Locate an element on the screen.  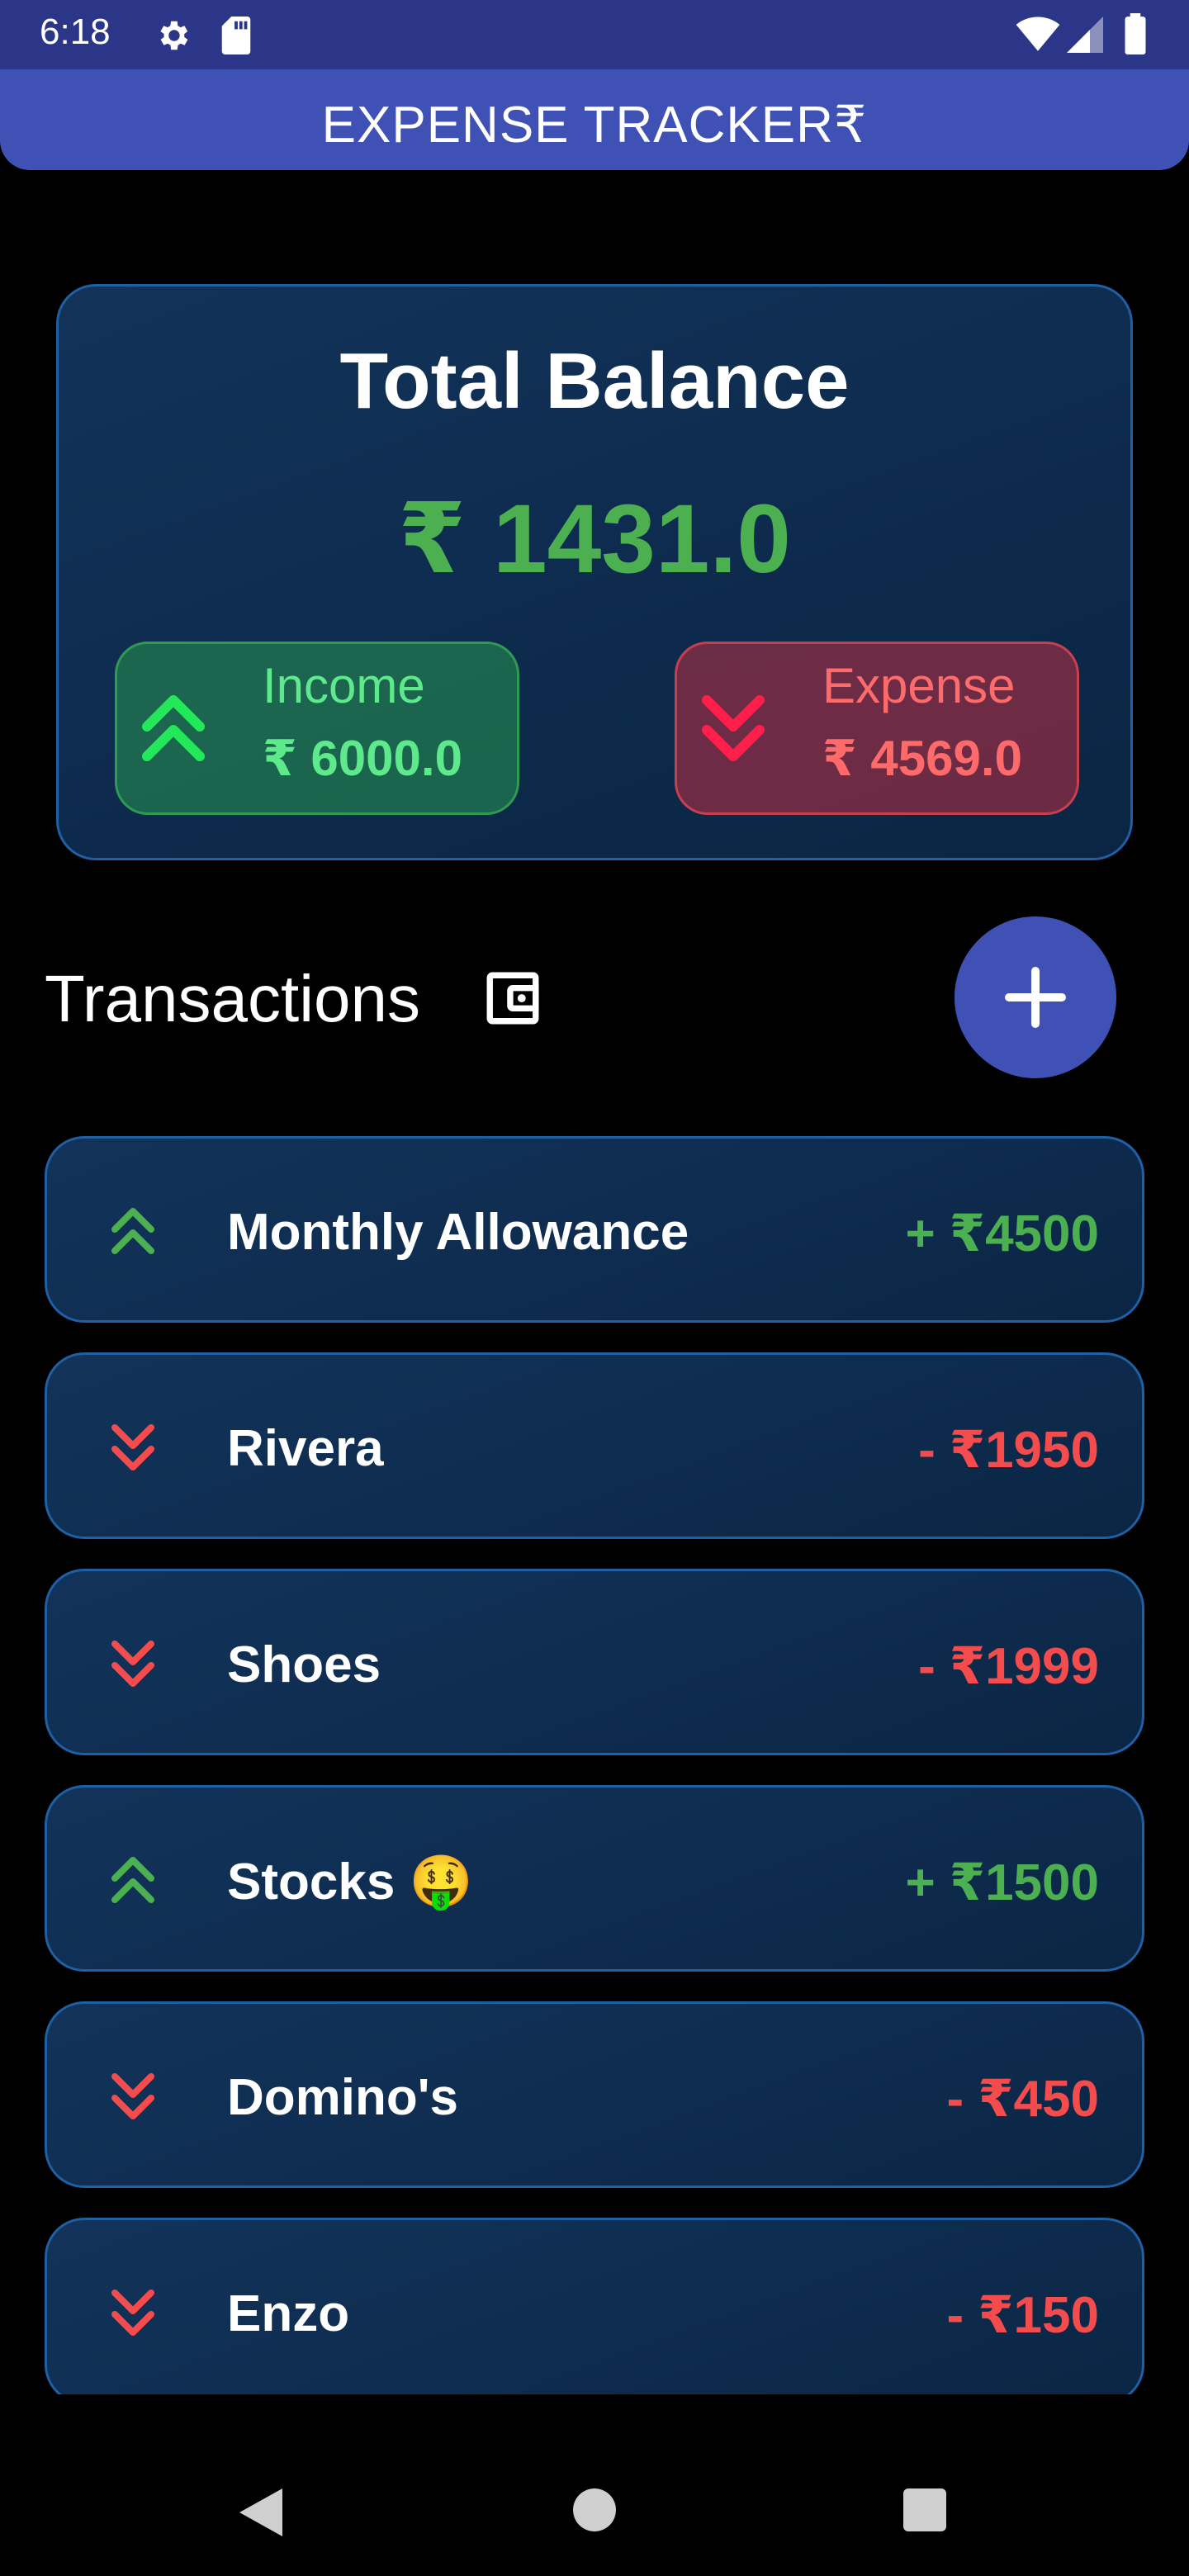
income-summary: Income ₹ 6000.0 is located at coordinates (317, 728).